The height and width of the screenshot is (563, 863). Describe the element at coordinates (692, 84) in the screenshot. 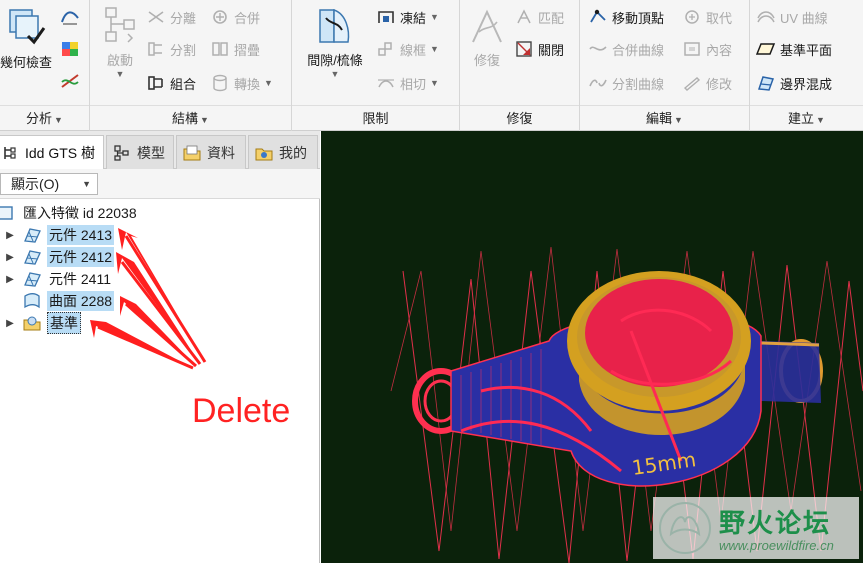

I see `modify-icon` at that location.